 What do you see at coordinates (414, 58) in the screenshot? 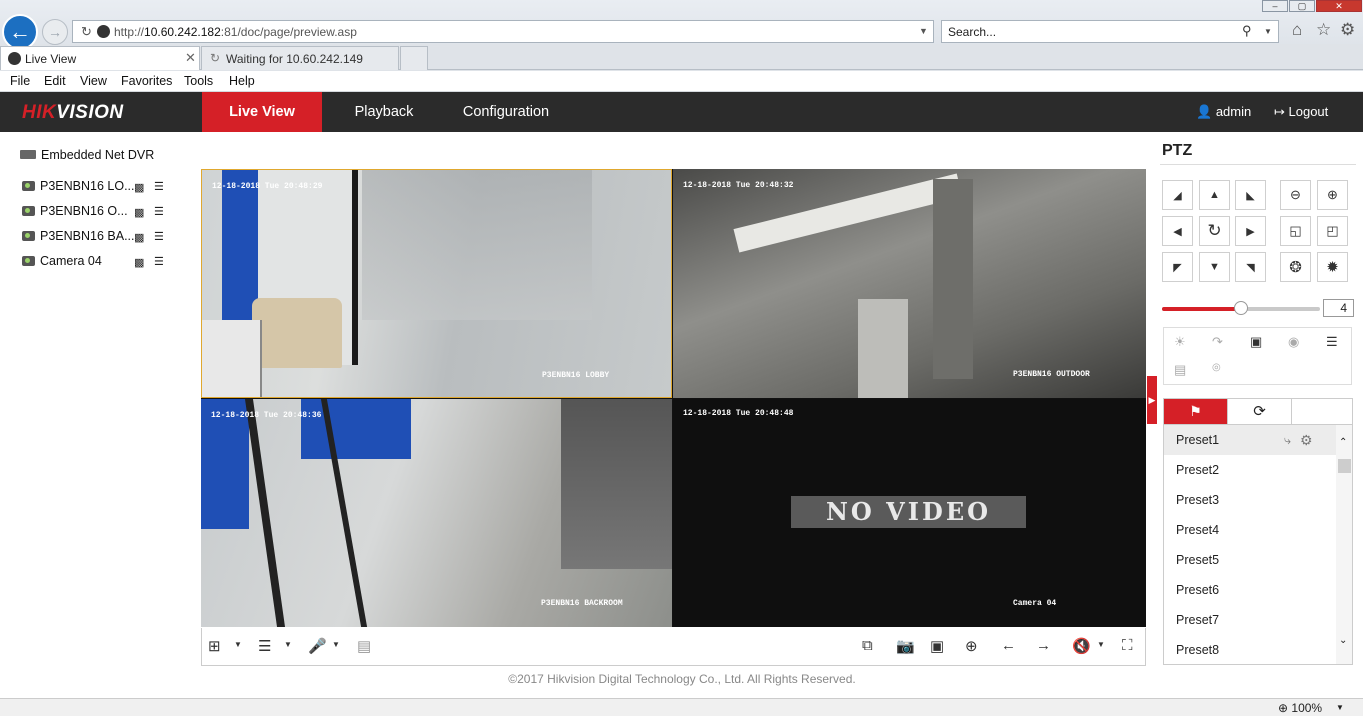
I see `new-tab-button` at bounding box center [414, 58].